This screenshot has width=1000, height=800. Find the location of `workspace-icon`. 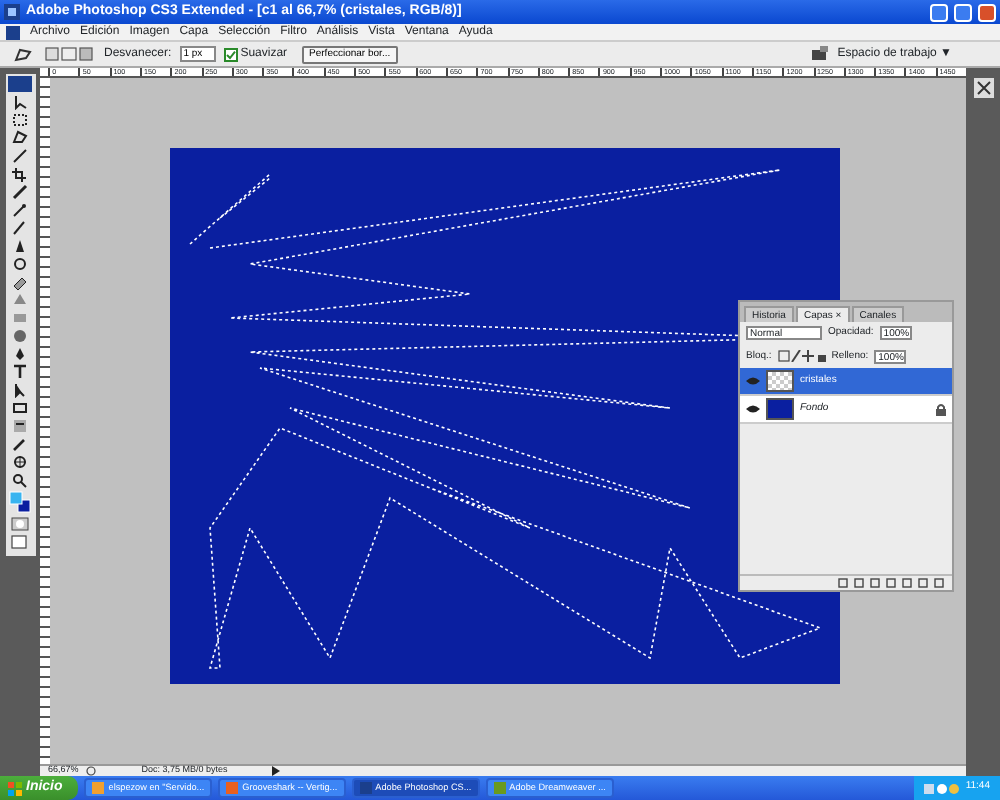

workspace-icon is located at coordinates (819, 54).